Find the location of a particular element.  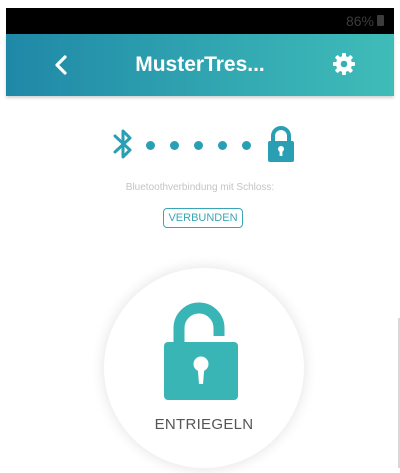

status-bar: 86% is located at coordinates (200, 21).